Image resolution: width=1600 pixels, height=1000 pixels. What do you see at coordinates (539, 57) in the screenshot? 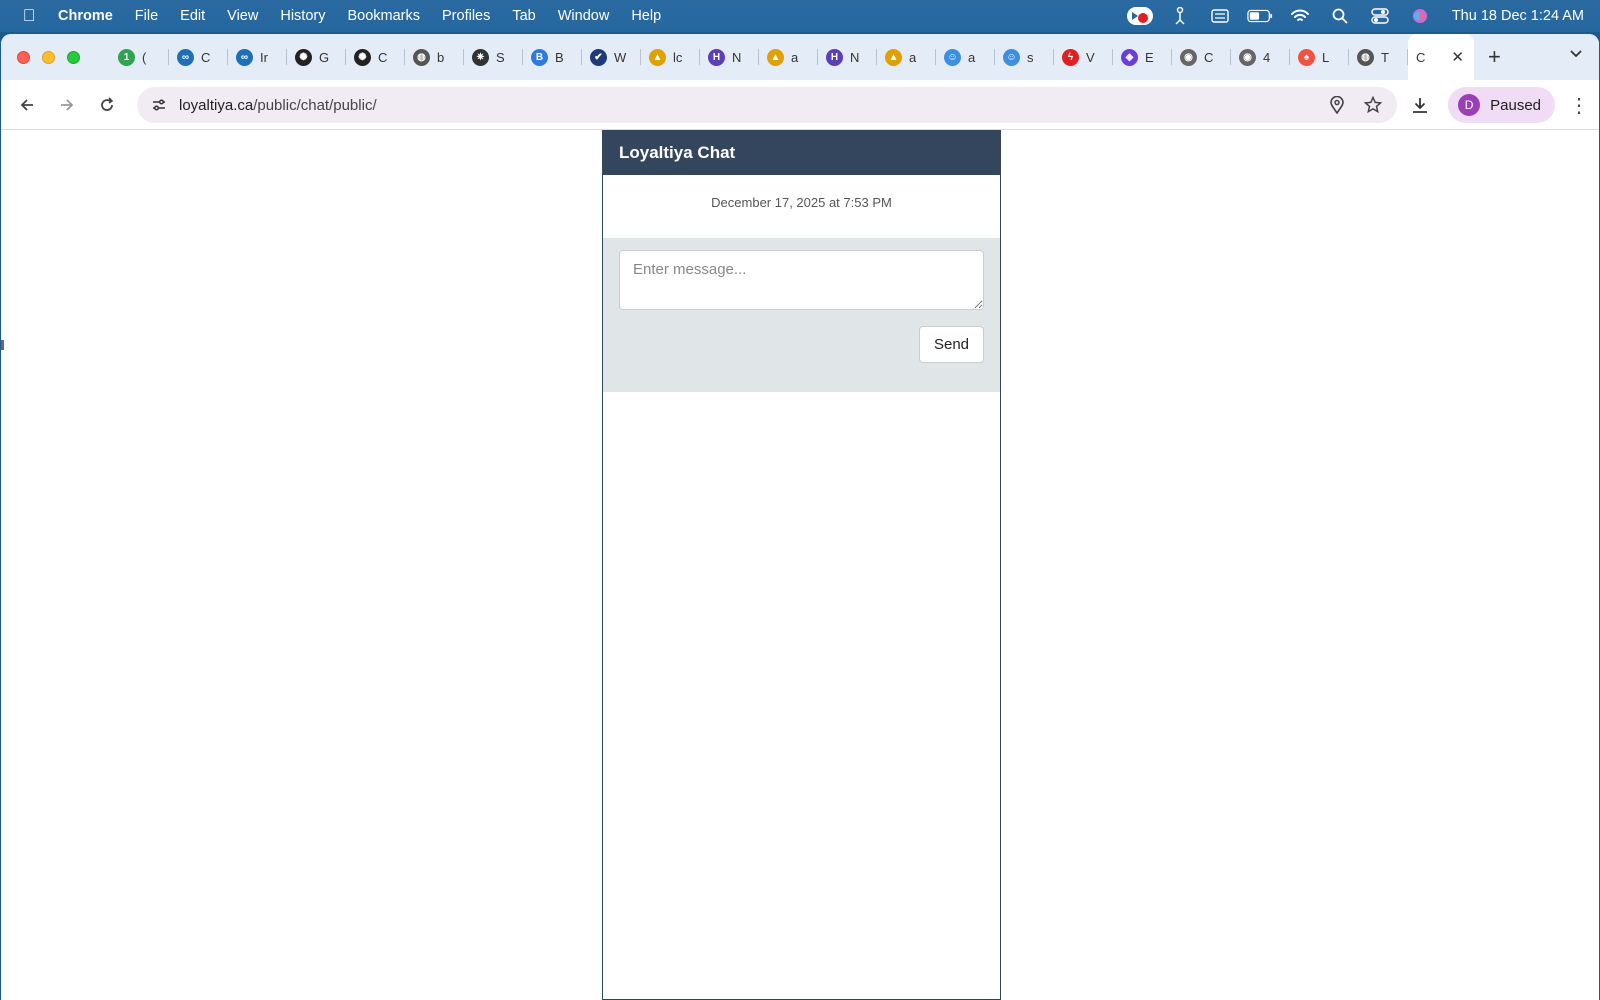
I see `b-icon: B` at bounding box center [539, 57].